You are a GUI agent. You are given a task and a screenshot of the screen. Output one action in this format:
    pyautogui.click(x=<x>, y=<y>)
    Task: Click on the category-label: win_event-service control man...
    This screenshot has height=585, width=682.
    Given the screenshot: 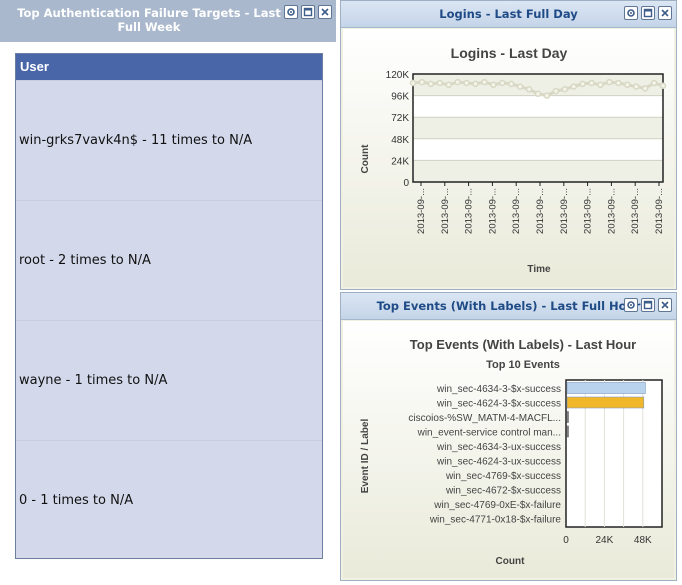 What is the action you would take?
    pyautogui.click(x=489, y=433)
    